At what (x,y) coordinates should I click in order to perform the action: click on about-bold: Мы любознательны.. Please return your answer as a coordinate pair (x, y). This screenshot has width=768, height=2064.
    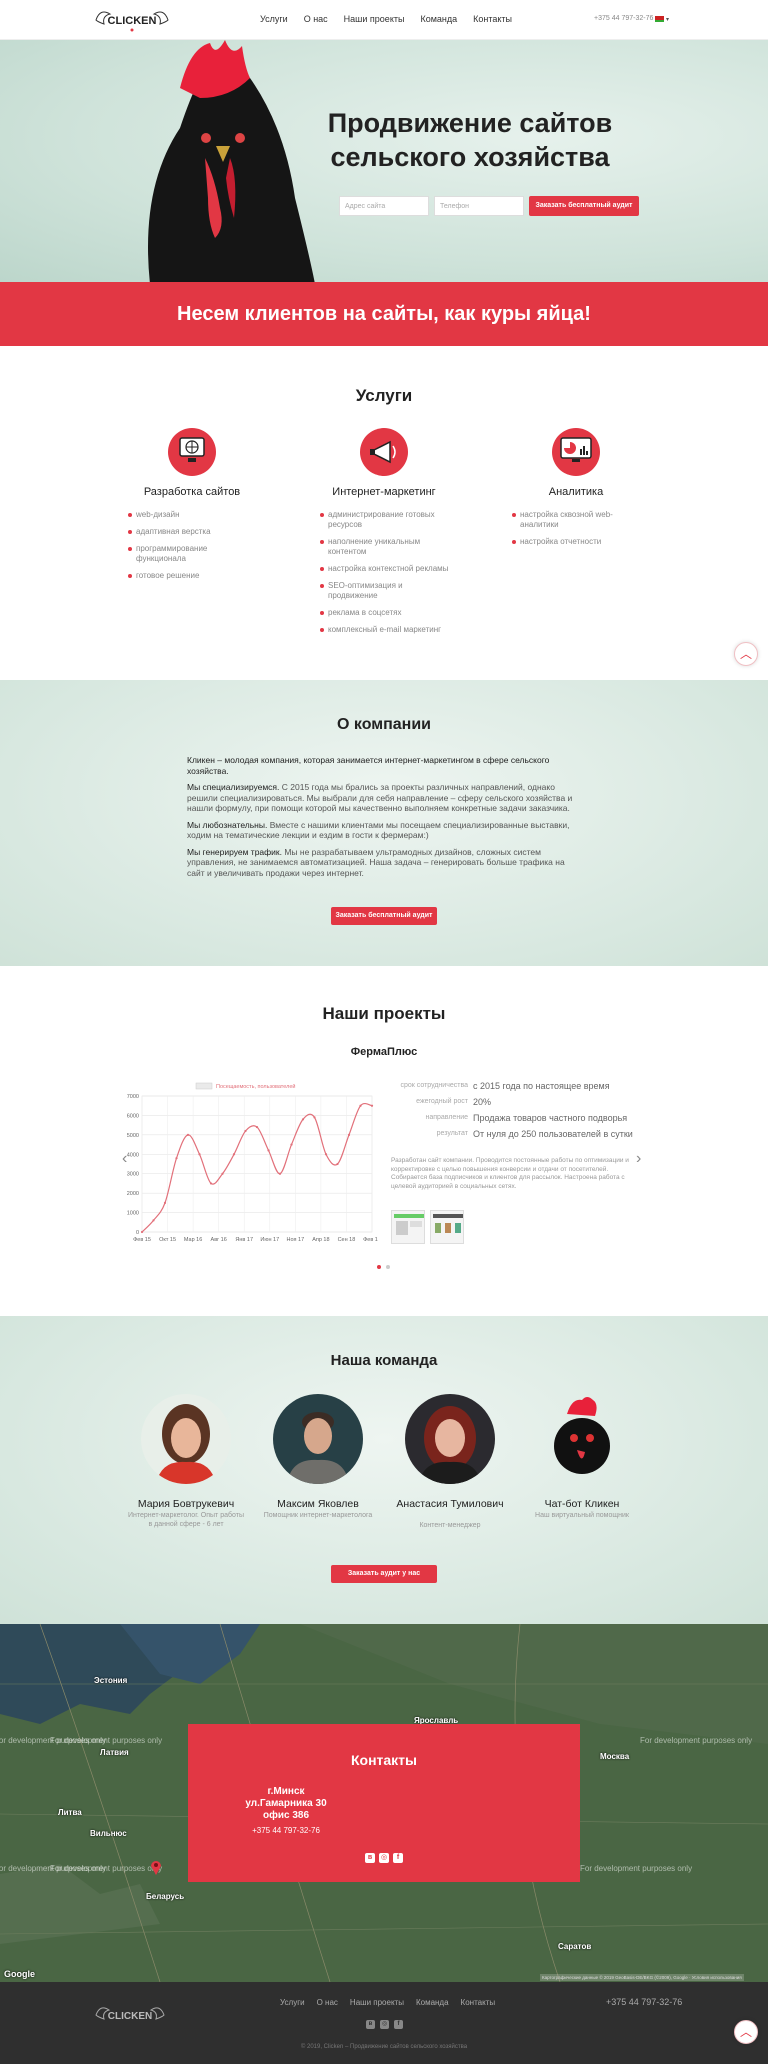
    Looking at the image, I should click on (227, 824).